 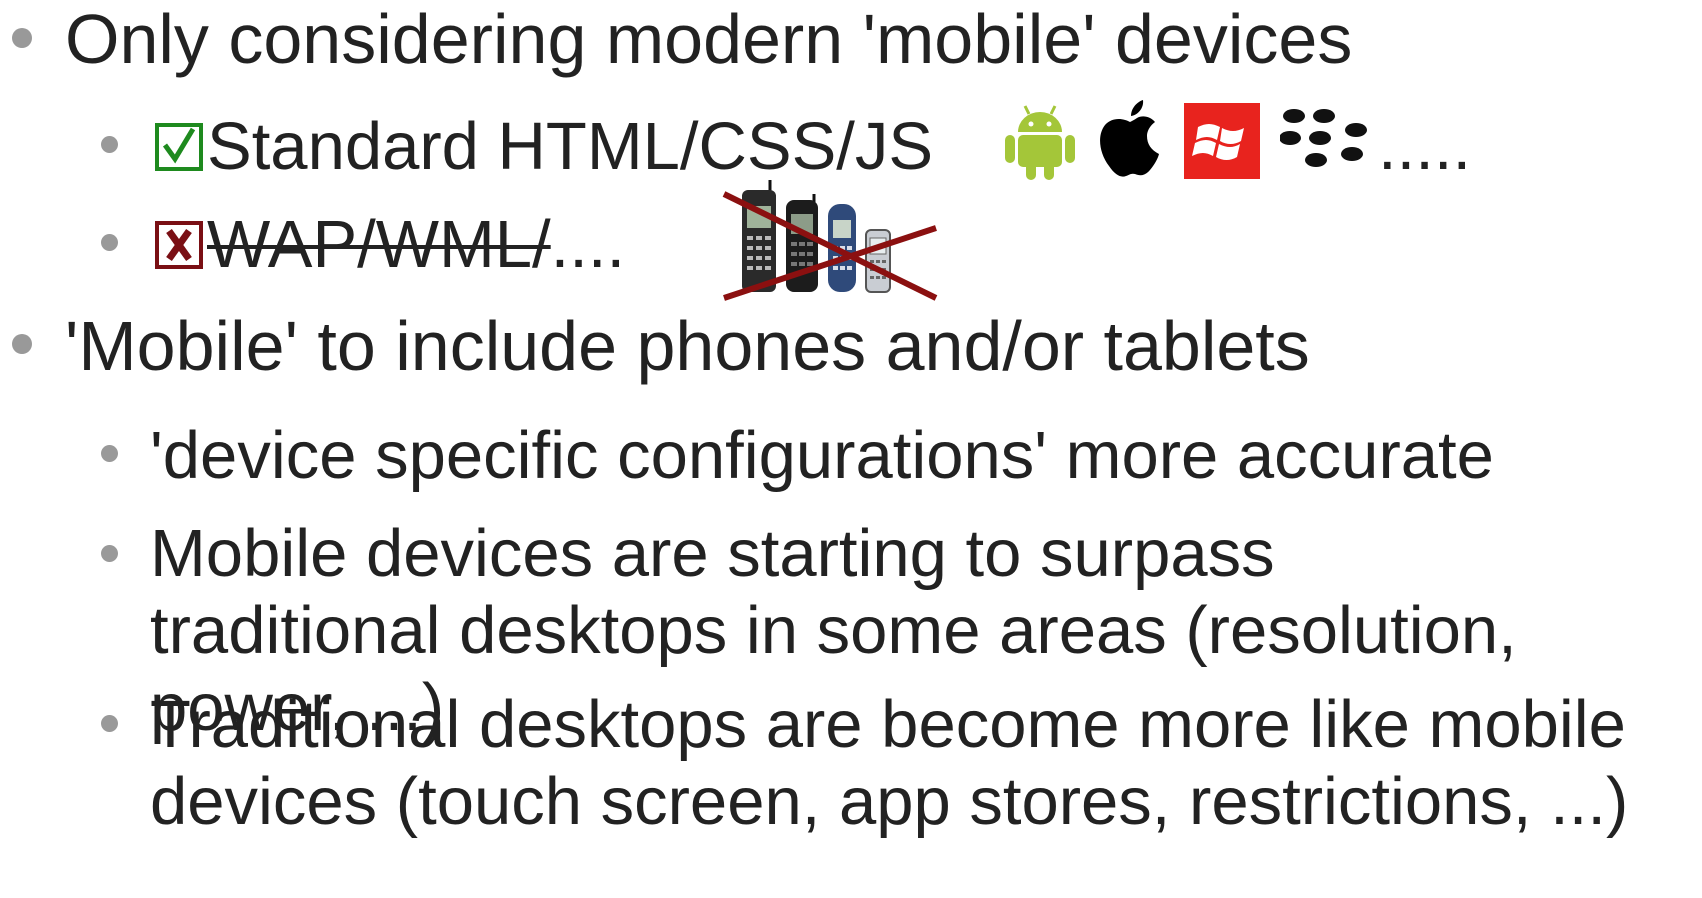 I want to click on check-icon, so click(x=179, y=147).